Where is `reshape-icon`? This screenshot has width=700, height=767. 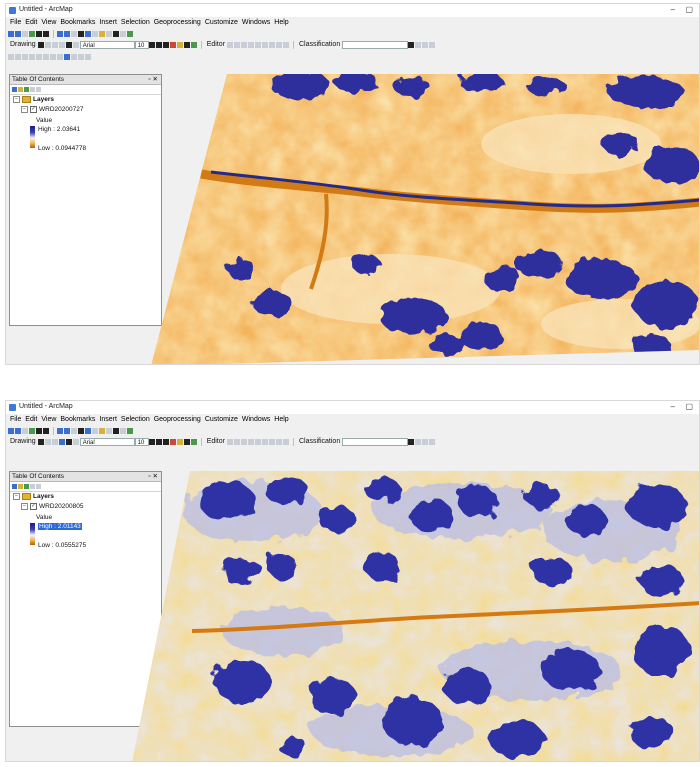 reshape-icon is located at coordinates (250, 442).